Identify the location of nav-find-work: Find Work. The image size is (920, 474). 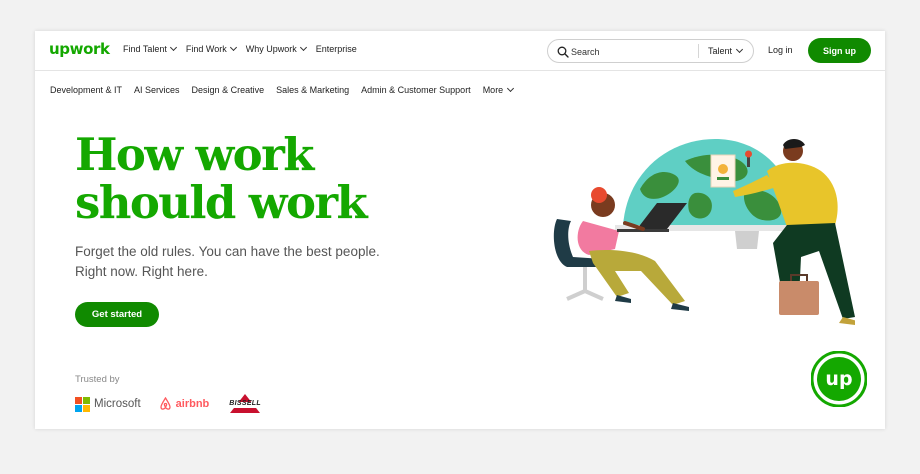
(211, 48).